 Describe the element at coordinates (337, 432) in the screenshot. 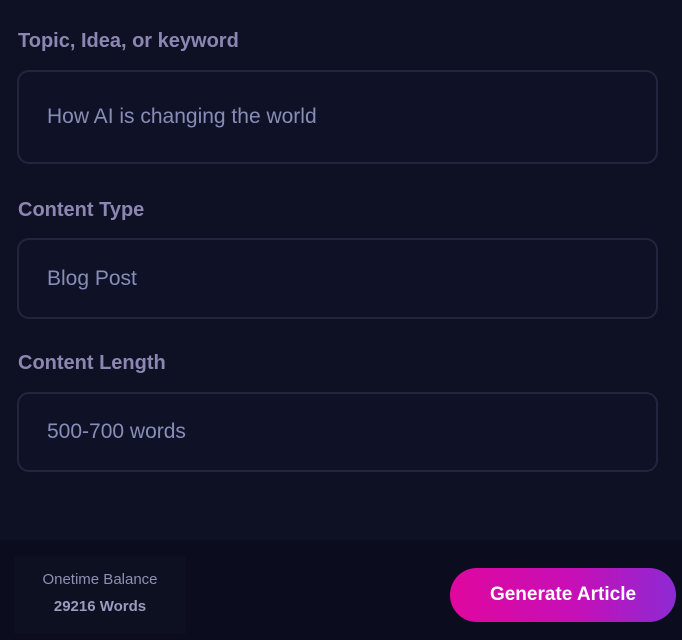

I see `content-length-select: 500-700 words` at that location.